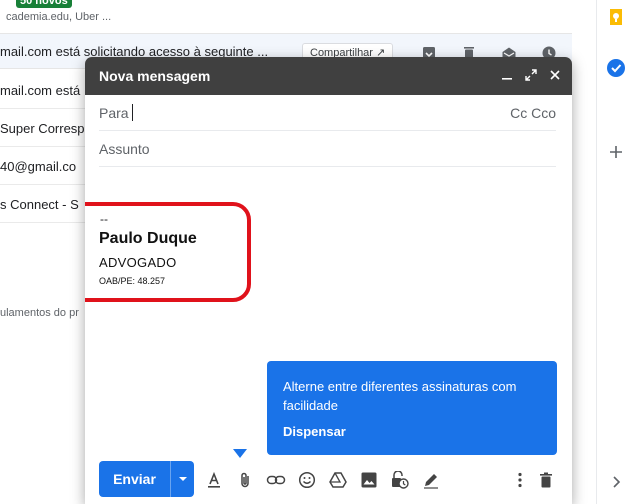  What do you see at coordinates (338, 480) in the screenshot?
I see `drive-icon` at bounding box center [338, 480].